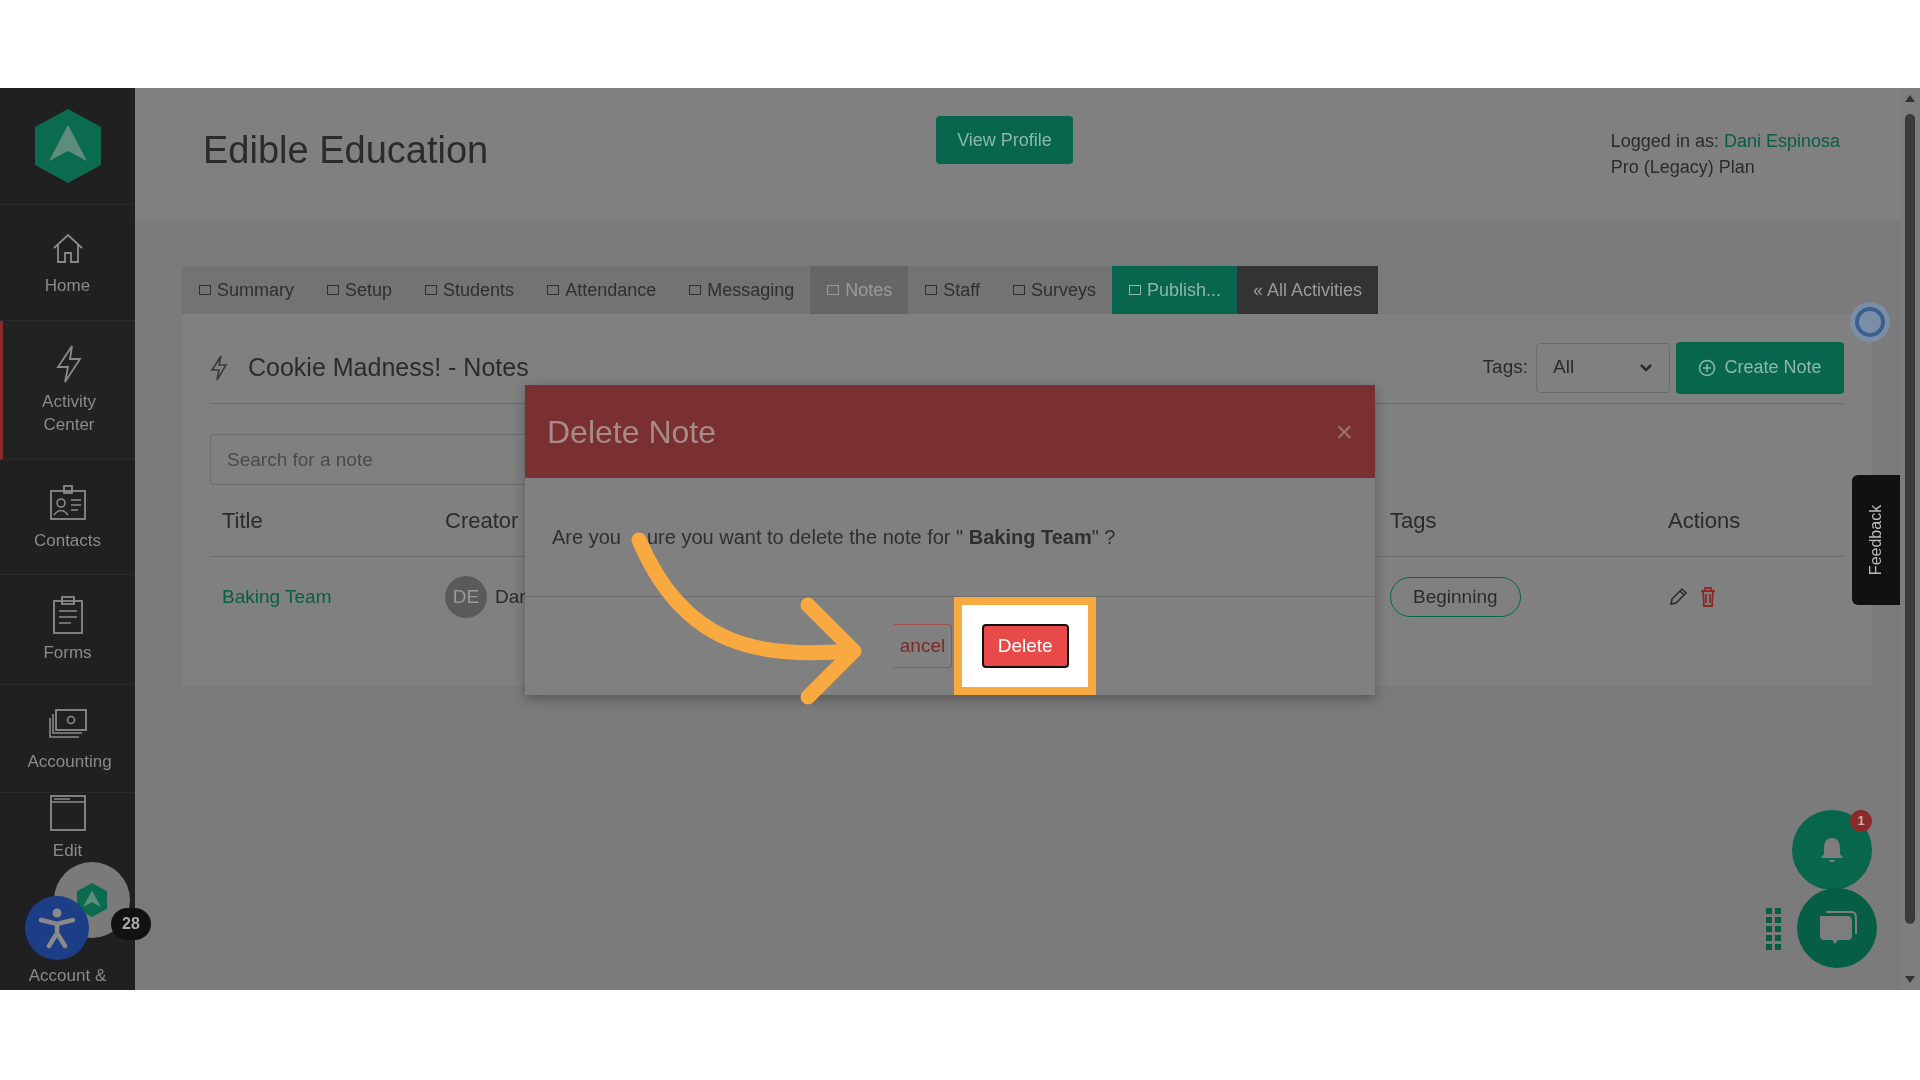 The image size is (1920, 1080). Describe the element at coordinates (1308, 290) in the screenshot. I see `tab: « All Activities` at that location.